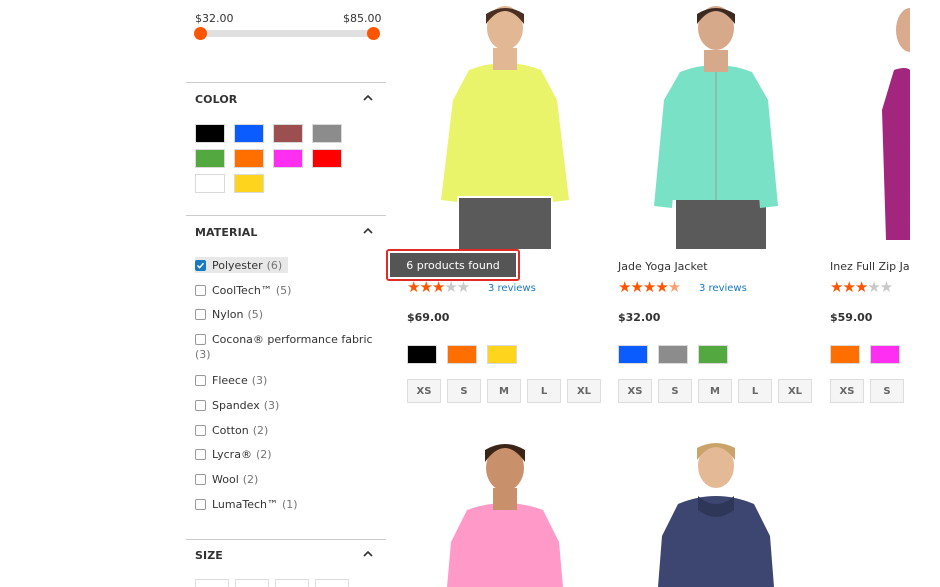  What do you see at coordinates (200, 265) in the screenshot?
I see `checkbox-checked` at bounding box center [200, 265].